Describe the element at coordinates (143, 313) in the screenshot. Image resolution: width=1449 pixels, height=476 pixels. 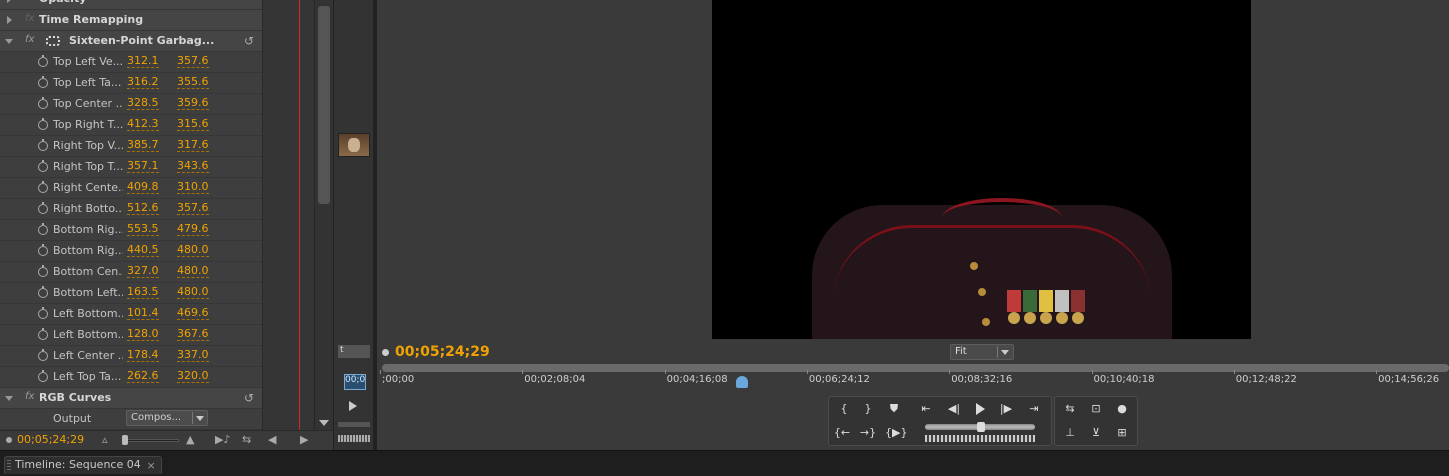
I see `param-value-x: 101.4` at that location.